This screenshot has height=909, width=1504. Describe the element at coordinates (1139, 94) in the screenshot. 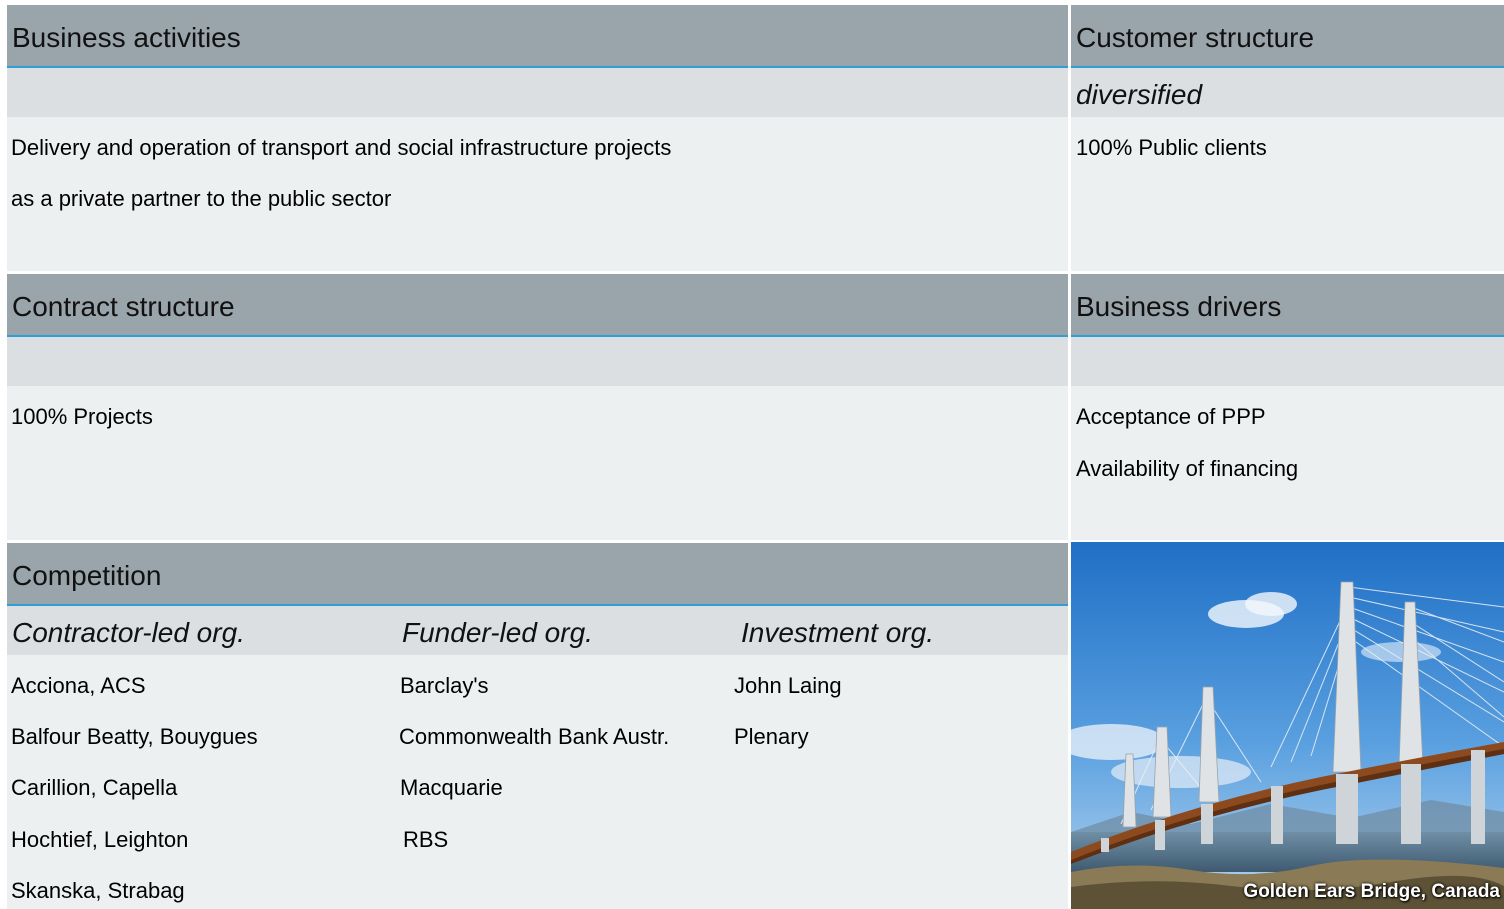

I see `customer-structure-subtitle: diversified` at that location.